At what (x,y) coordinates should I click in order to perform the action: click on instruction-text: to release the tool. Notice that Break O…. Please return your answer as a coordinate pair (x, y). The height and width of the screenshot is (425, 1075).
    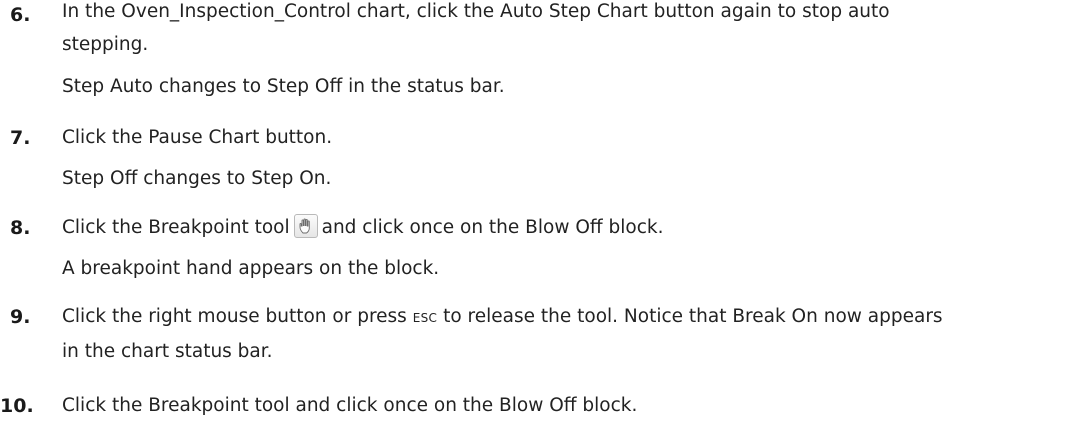
    Looking at the image, I should click on (693, 316).